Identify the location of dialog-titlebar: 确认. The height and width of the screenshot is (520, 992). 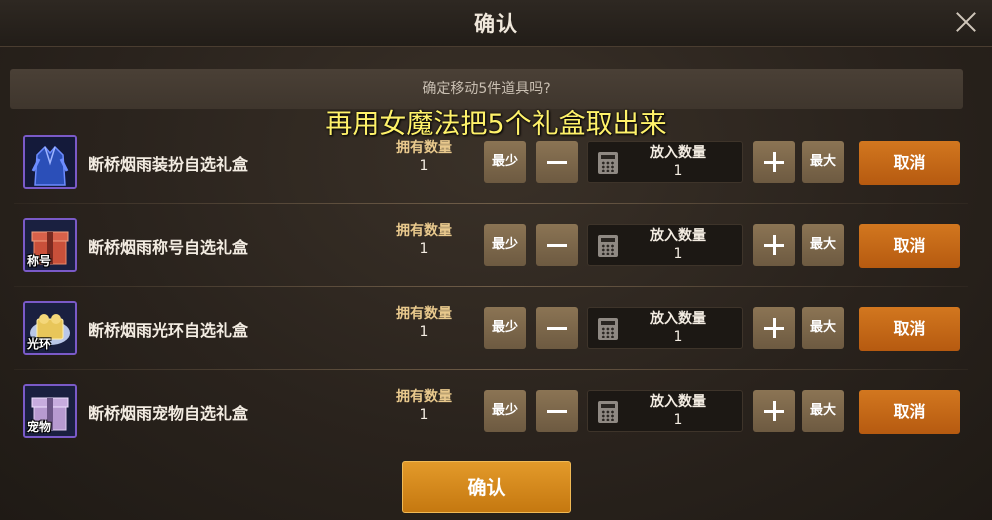
(496, 23).